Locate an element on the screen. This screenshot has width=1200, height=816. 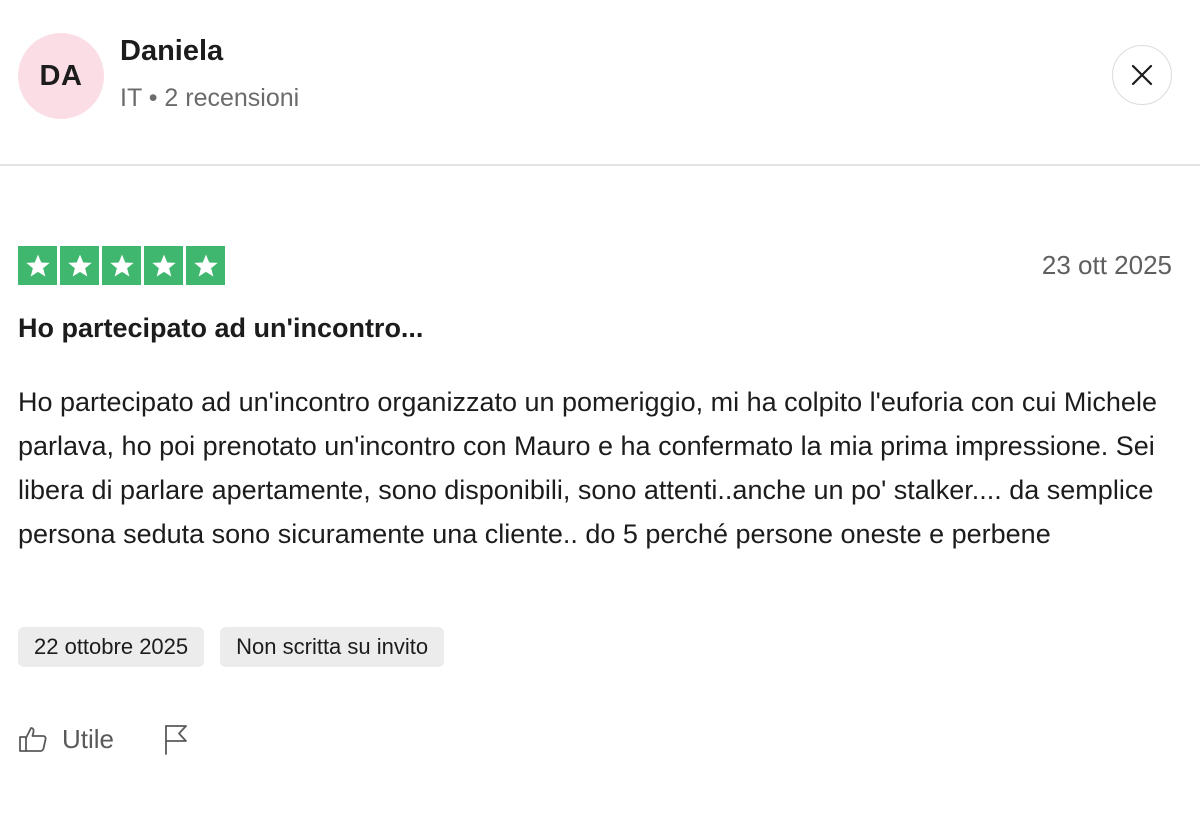
close-icon is located at coordinates (1142, 75).